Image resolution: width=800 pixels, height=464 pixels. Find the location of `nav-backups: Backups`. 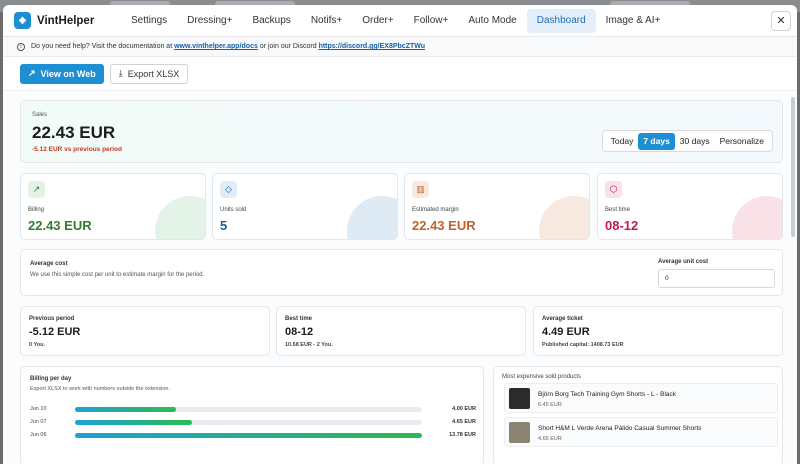

nav-backups: Backups is located at coordinates (271, 21).